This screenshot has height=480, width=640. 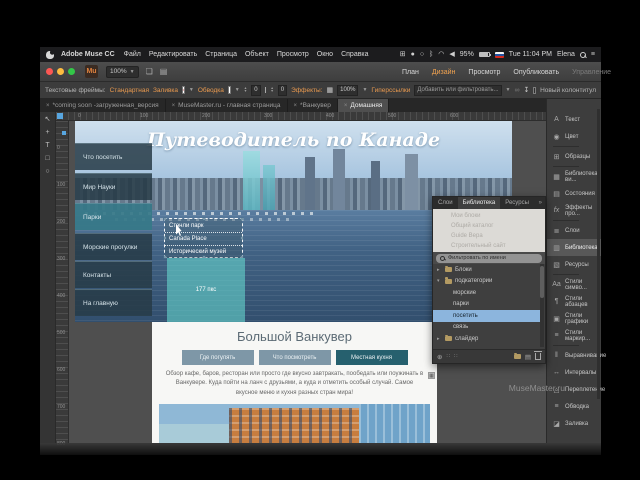 I want to click on chevron-down-icon: ▾, so click(x=439, y=281).